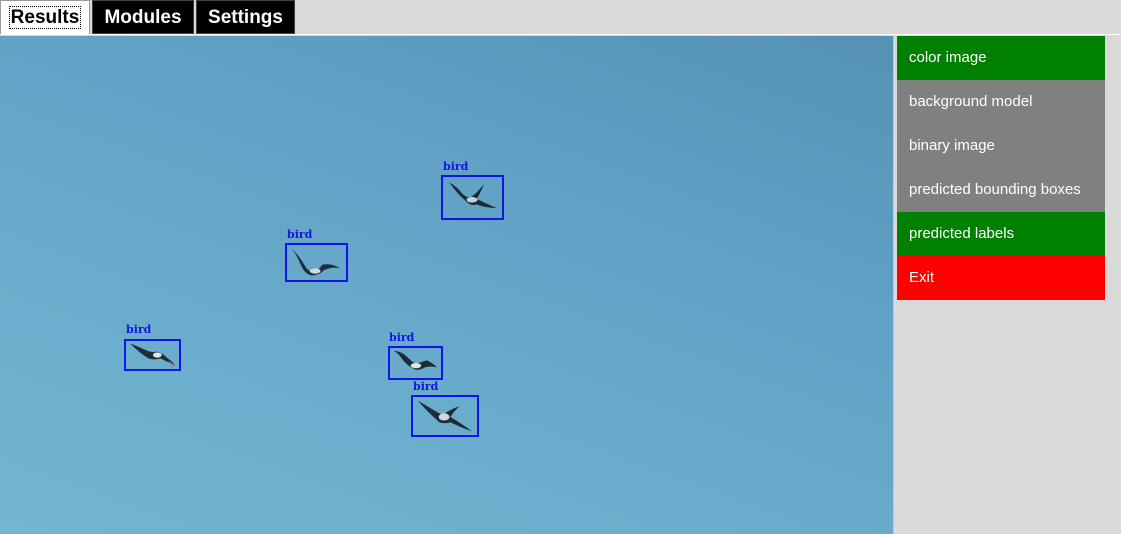 Image resolution: width=1121 pixels, height=534 pixels. Describe the element at coordinates (1001, 58) in the screenshot. I see `color-image-toggle: color image` at that location.